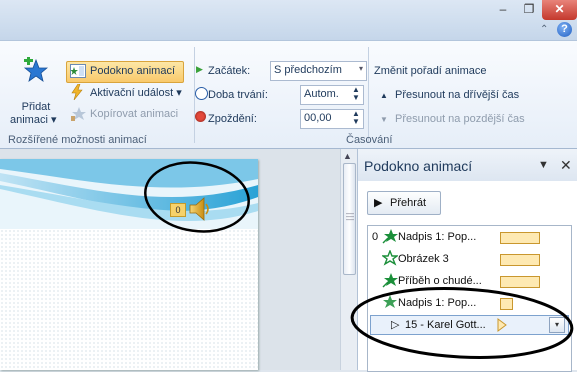  I want to click on list-item-selected: ▷ 15 - Karel Gott... ▾, so click(469, 325).